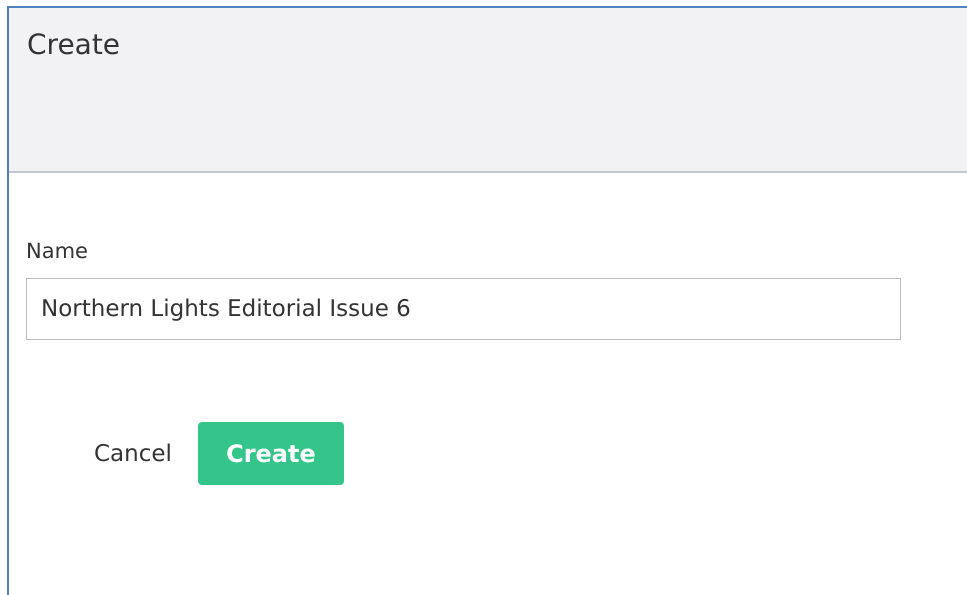 Image resolution: width=967 pixels, height=595 pixels. I want to click on name-input-field: Northern Lights Editorial Issue 6, so click(463, 309).